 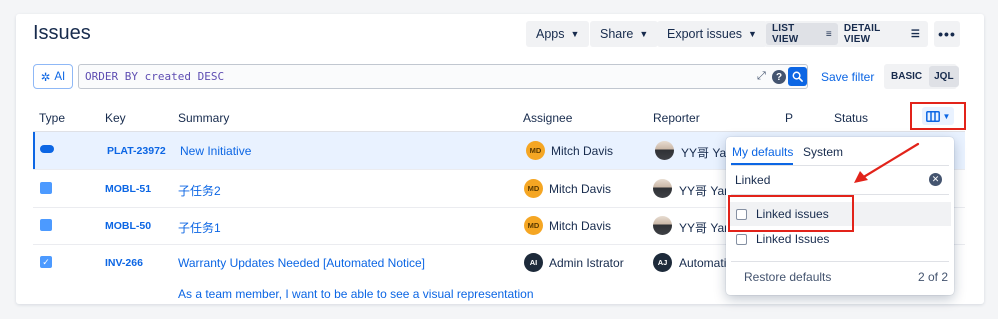 What do you see at coordinates (124, 263) in the screenshot?
I see `issue-key: INV-266` at bounding box center [124, 263].